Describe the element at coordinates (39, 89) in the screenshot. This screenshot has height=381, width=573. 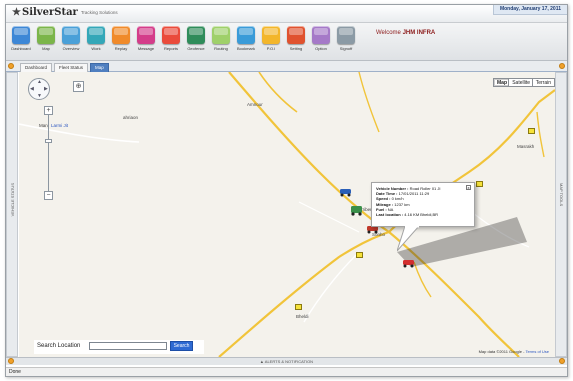
I see `pan-control: ▲ ▼ ◀ ▶` at that location.